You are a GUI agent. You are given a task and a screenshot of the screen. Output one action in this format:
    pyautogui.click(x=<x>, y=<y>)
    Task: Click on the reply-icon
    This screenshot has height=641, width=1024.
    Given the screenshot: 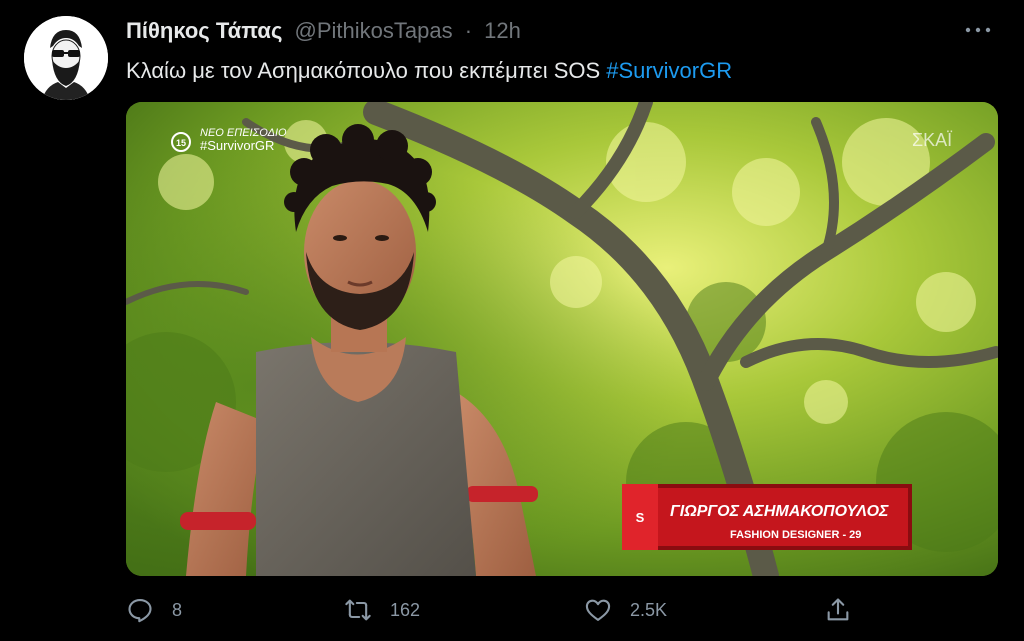 What is the action you would take?
    pyautogui.click(x=140, y=611)
    